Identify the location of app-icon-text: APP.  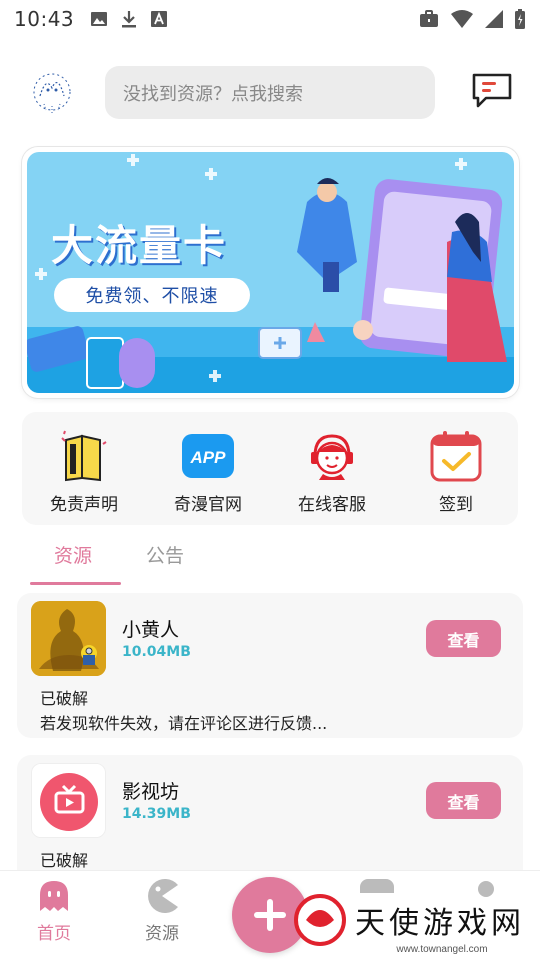
(208, 457).